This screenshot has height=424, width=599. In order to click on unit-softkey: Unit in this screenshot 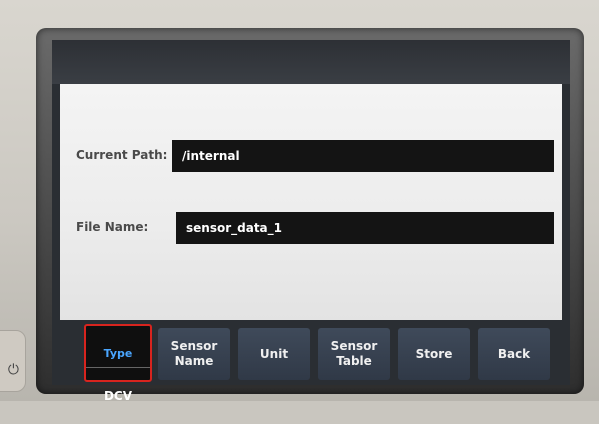, I will do `click(274, 354)`.